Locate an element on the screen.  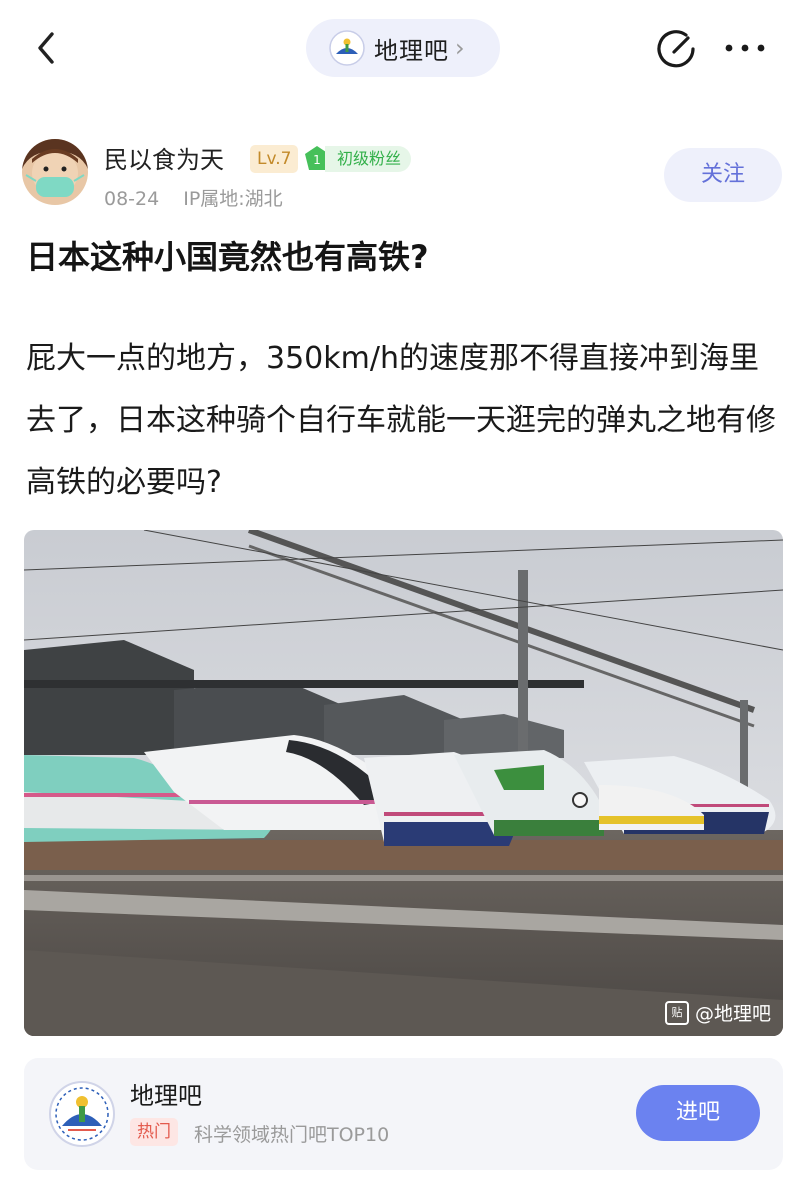
forum-card-name: 地理吧 is located at coordinates (166, 1096).